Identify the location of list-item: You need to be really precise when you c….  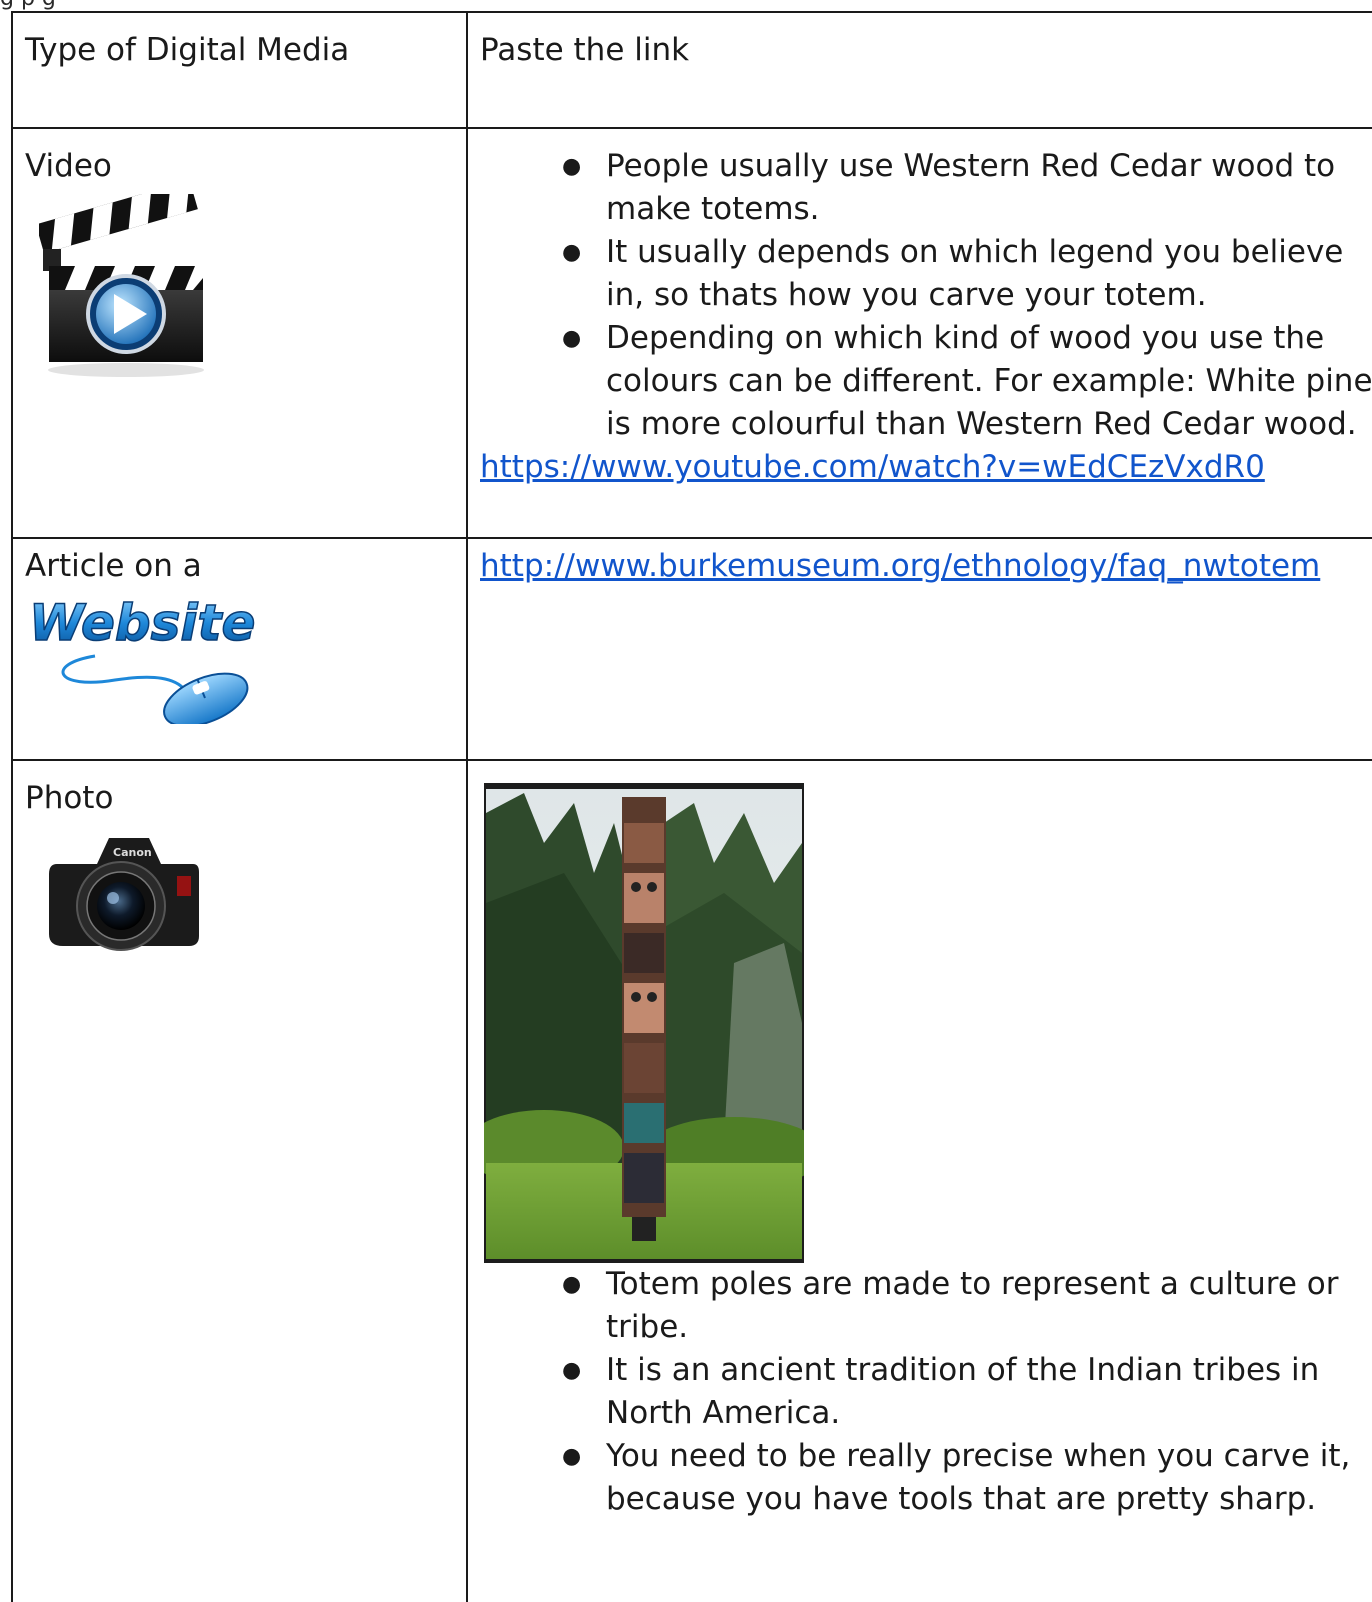
(967, 1478).